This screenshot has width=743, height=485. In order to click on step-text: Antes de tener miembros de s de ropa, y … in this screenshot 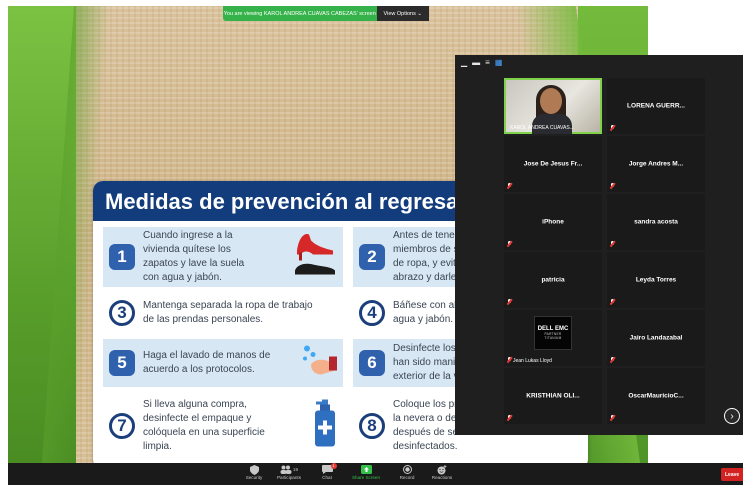, I will do `click(427, 256)`.